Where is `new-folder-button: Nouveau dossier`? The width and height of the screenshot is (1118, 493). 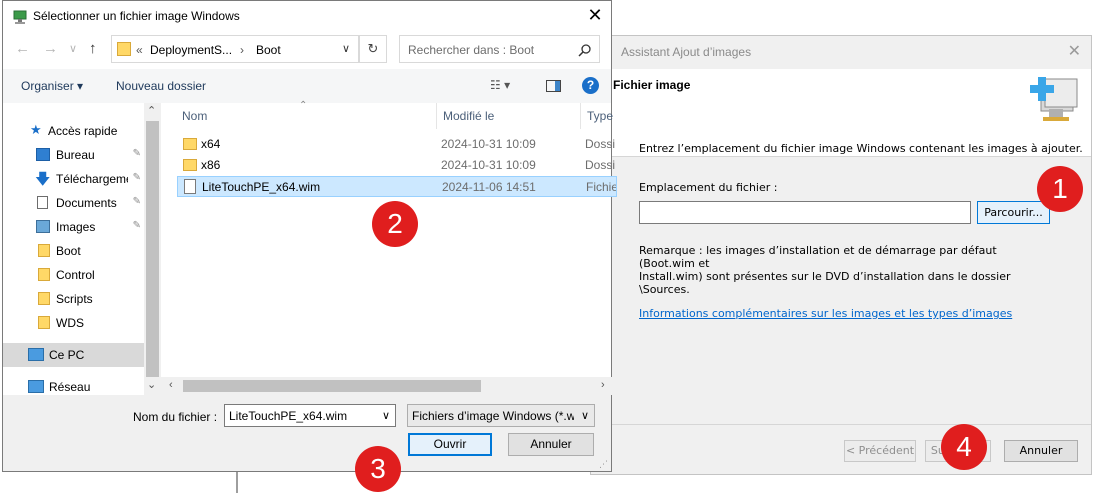 new-folder-button: Nouveau dossier is located at coordinates (161, 86).